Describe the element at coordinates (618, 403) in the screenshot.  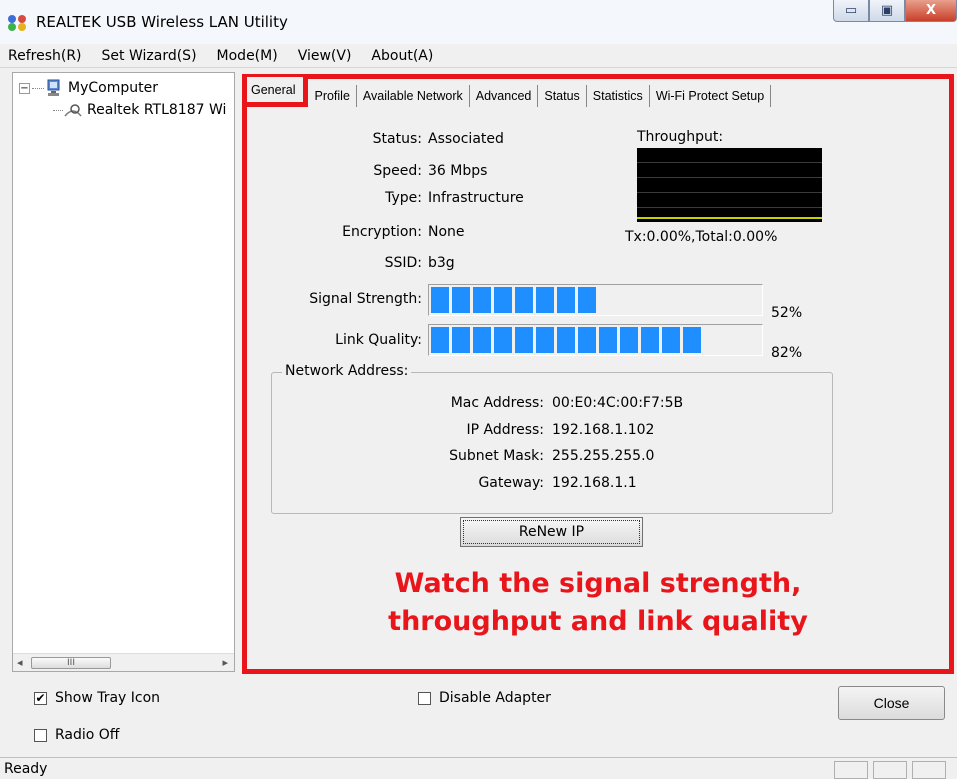
I see `mac-address-value: 00:E0:4C:00:F7:5B` at that location.